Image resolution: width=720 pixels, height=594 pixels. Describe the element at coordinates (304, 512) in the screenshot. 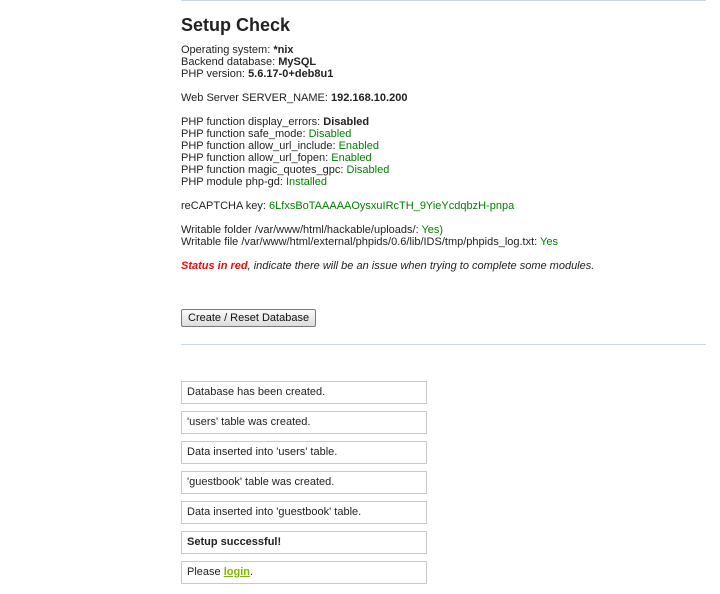

I see `message-box-guestbook-inserted: Data inserted into 'guestbook' table.` at that location.